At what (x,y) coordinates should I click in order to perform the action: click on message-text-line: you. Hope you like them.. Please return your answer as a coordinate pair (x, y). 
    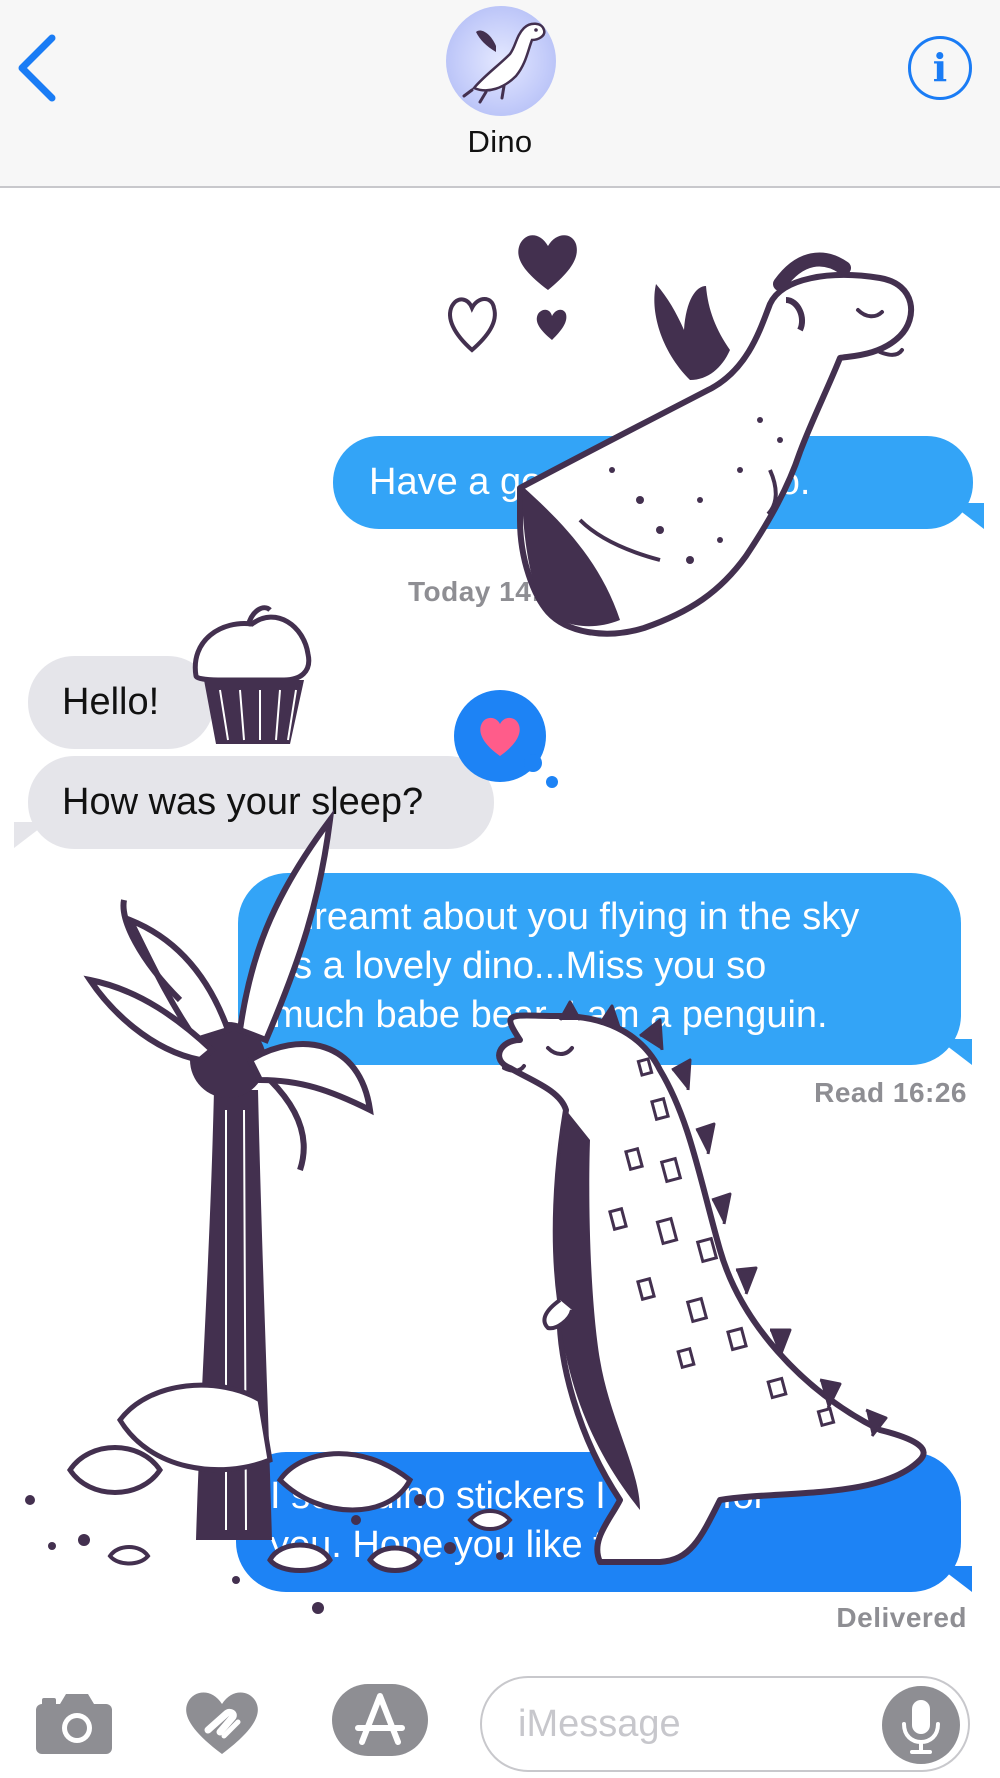
    Looking at the image, I should click on (479, 1545).